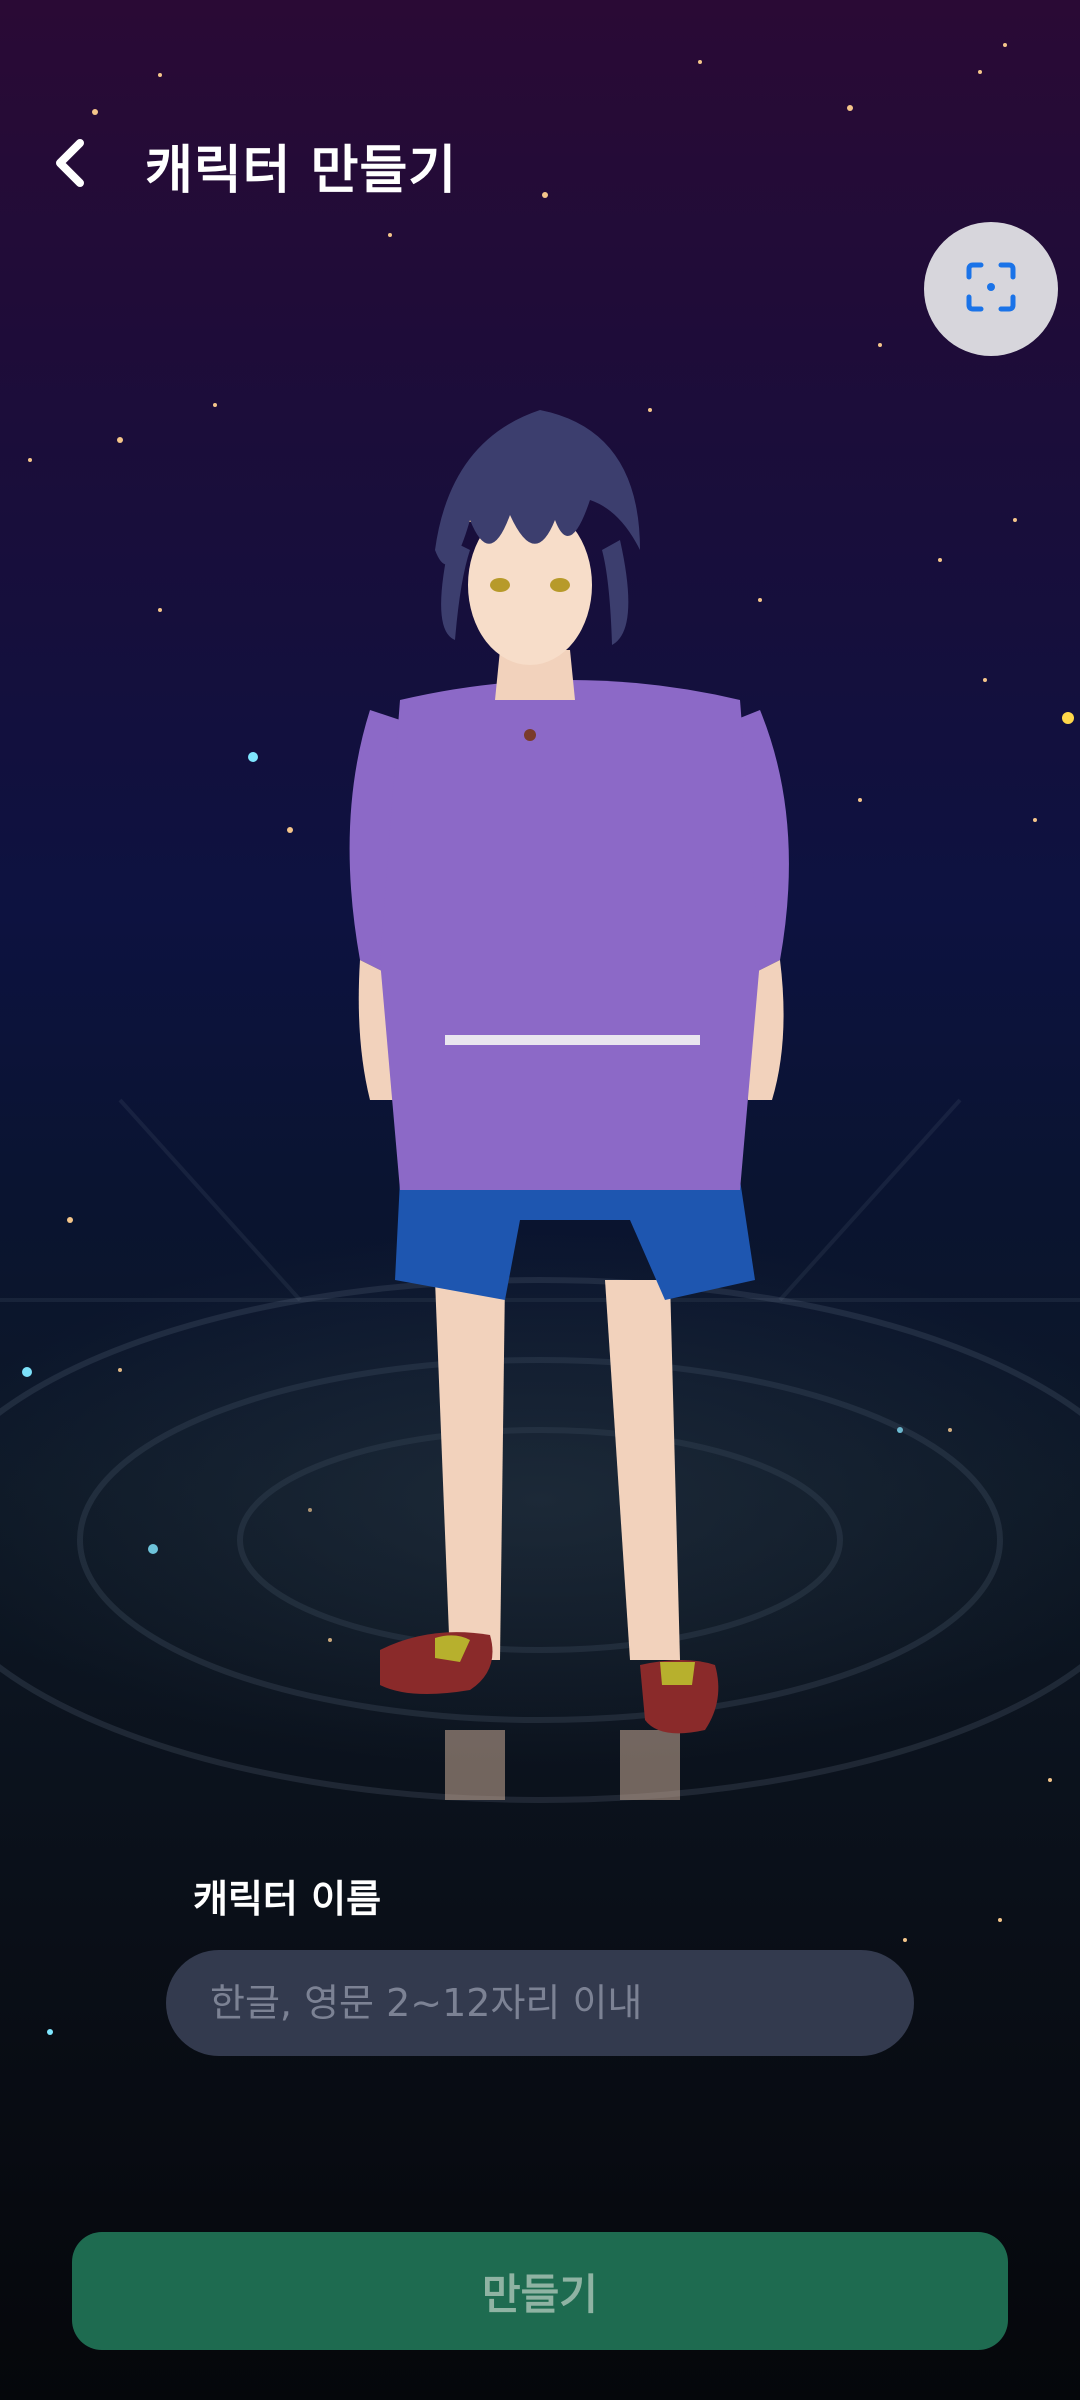 This screenshot has width=1080, height=2400. I want to click on back-button, so click(70, 165).